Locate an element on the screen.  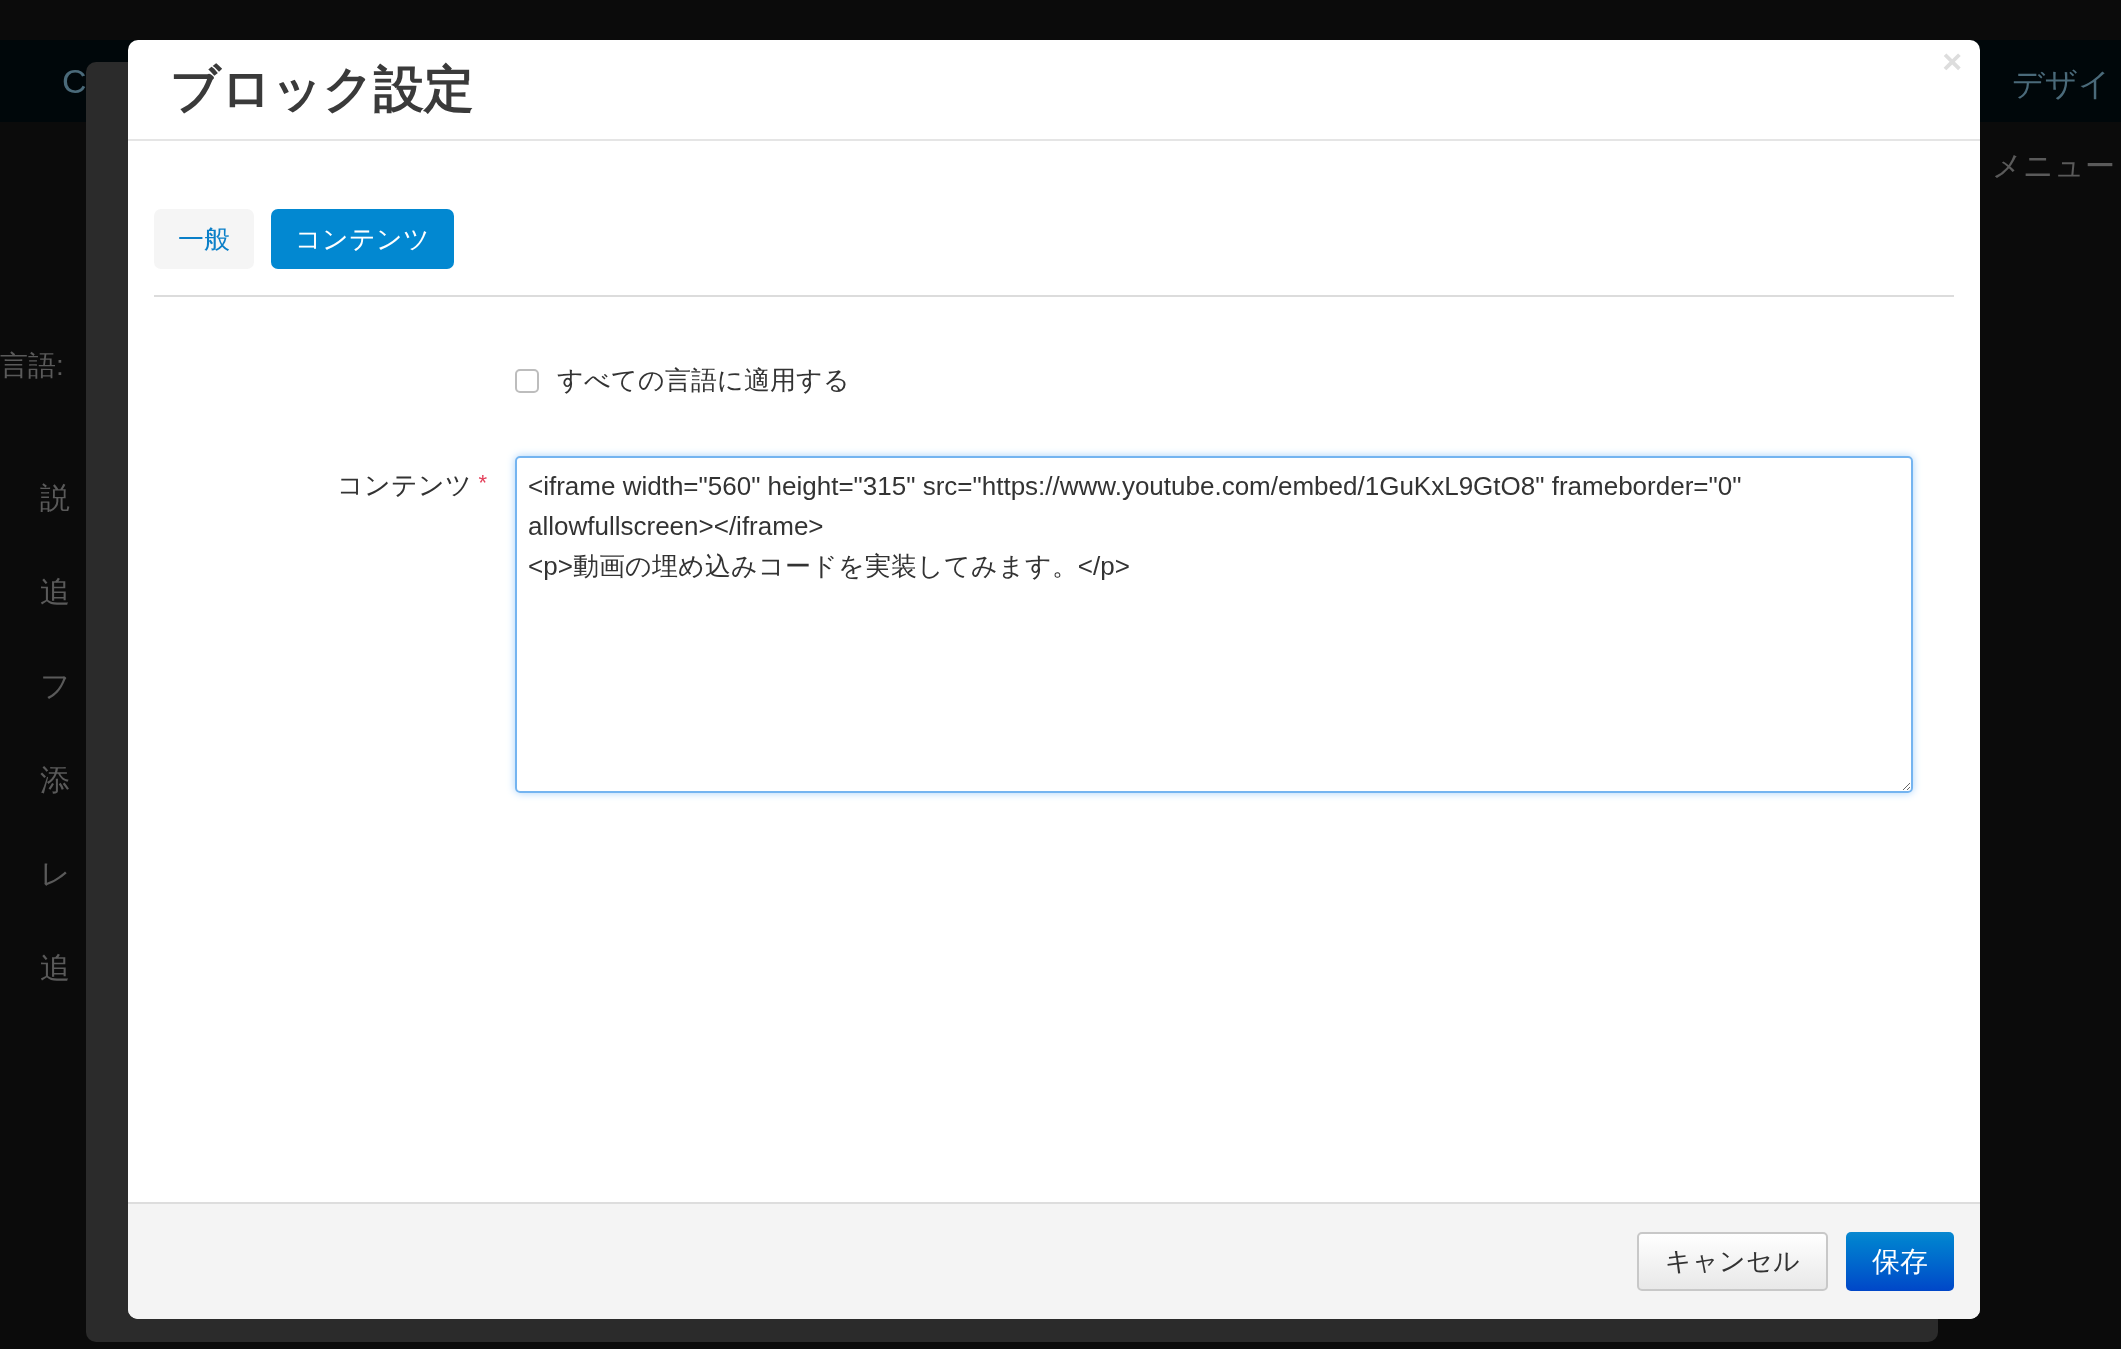
sidebar-text: フ is located at coordinates (55, 686).